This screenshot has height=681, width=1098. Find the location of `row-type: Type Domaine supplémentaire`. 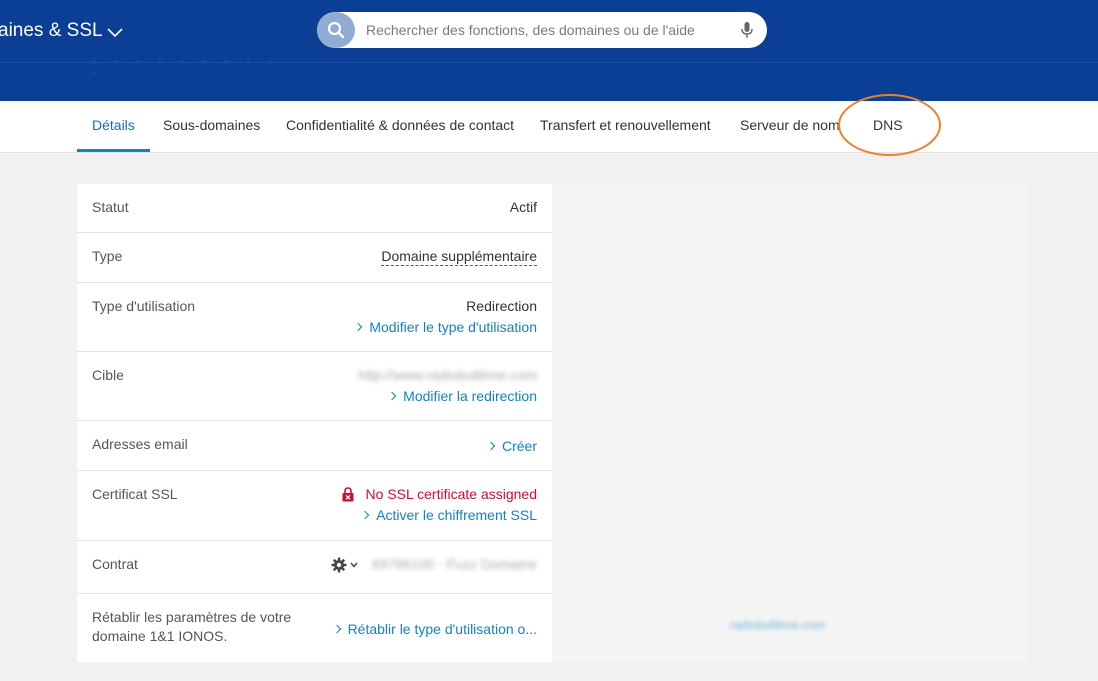

row-type: Type Domaine supplémentaire is located at coordinates (314, 258).